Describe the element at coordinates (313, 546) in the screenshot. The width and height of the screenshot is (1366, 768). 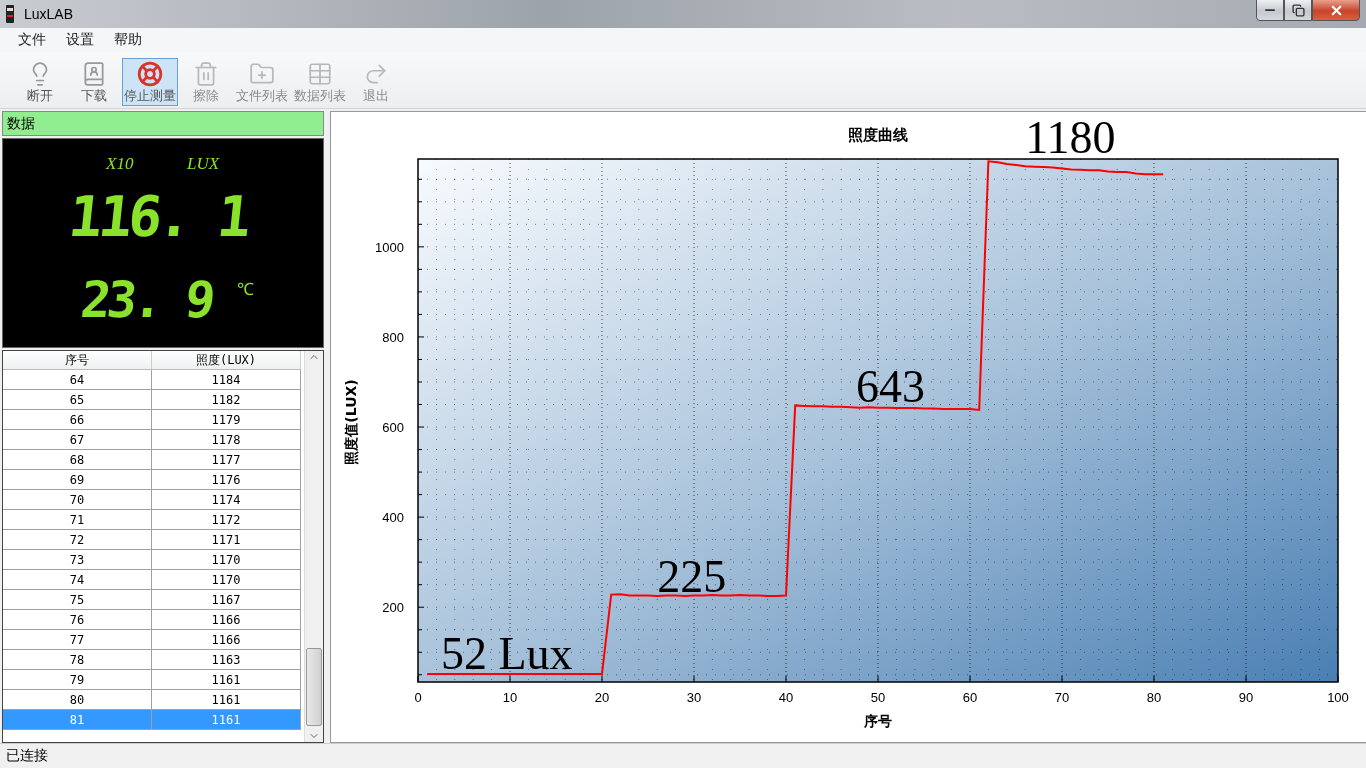
I see `scrollbar` at that location.